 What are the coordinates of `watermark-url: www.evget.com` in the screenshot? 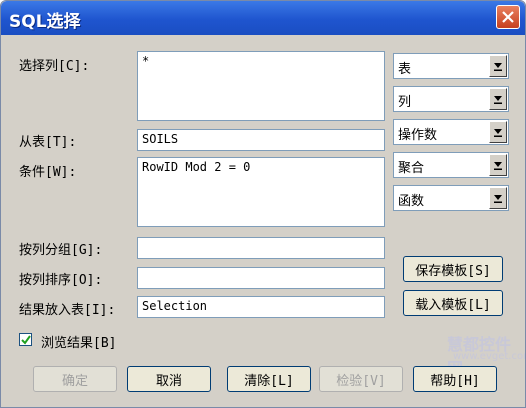 It's located at (489, 356).